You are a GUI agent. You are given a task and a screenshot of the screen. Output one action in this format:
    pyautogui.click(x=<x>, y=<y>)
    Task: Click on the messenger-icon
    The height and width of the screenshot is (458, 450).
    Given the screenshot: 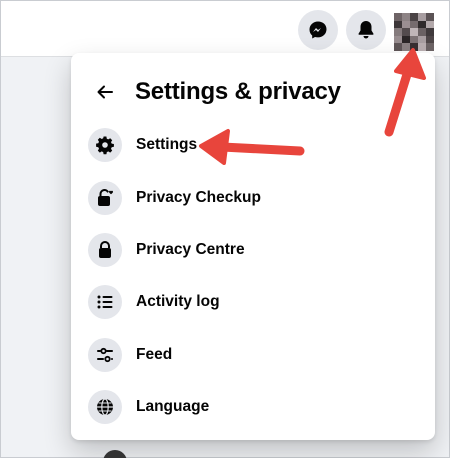 What is the action you would take?
    pyautogui.click(x=318, y=30)
    